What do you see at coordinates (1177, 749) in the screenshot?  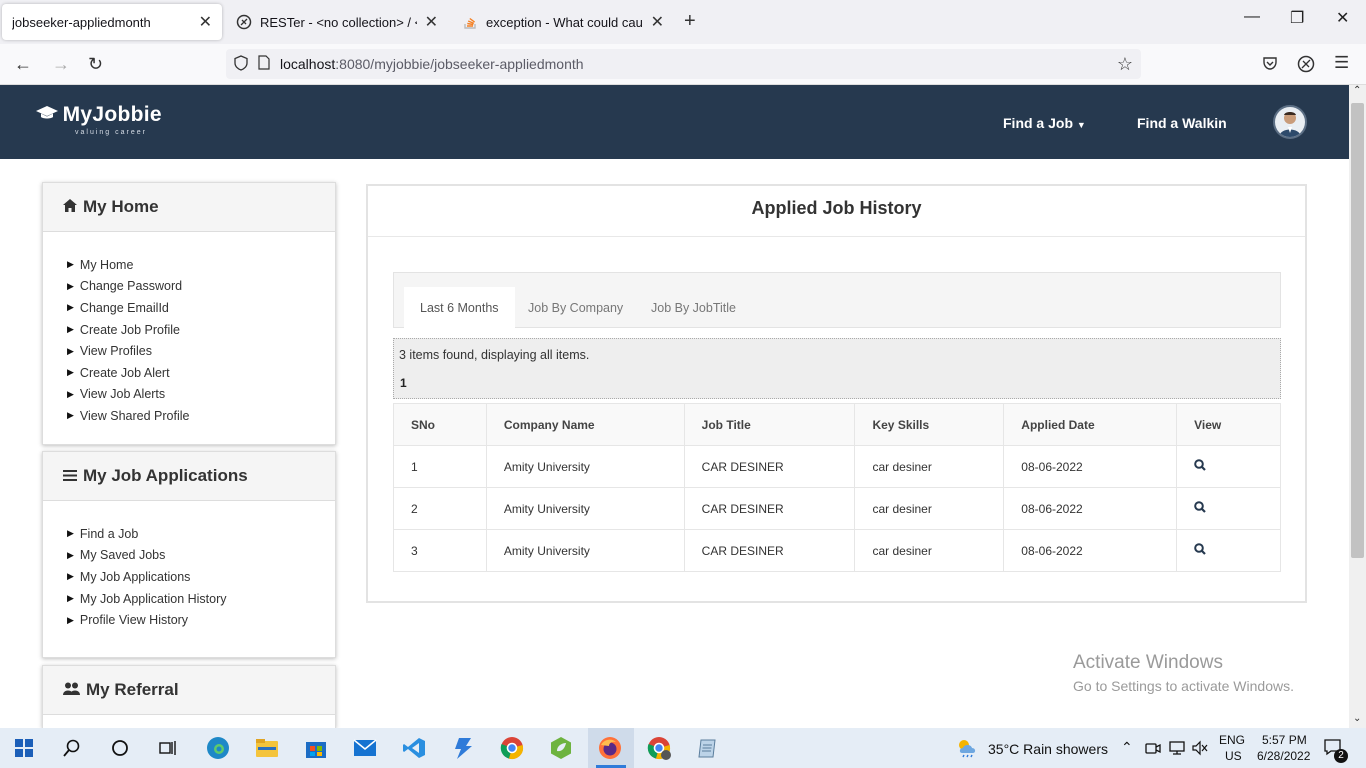 I see `network-icon` at bounding box center [1177, 749].